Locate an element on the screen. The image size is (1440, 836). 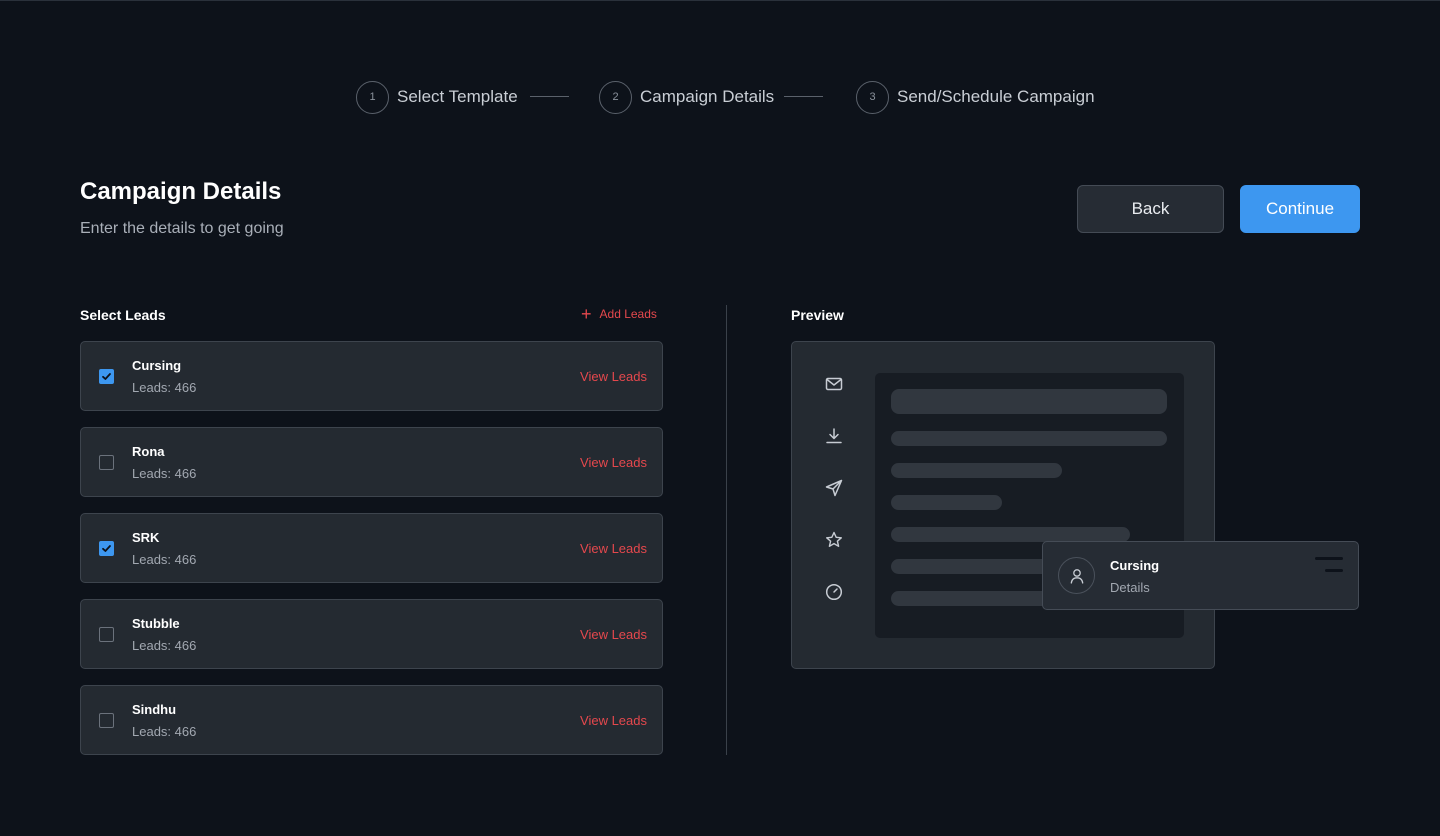
lead-card: Stubble Leads: 466 View Leads is located at coordinates (371, 634).